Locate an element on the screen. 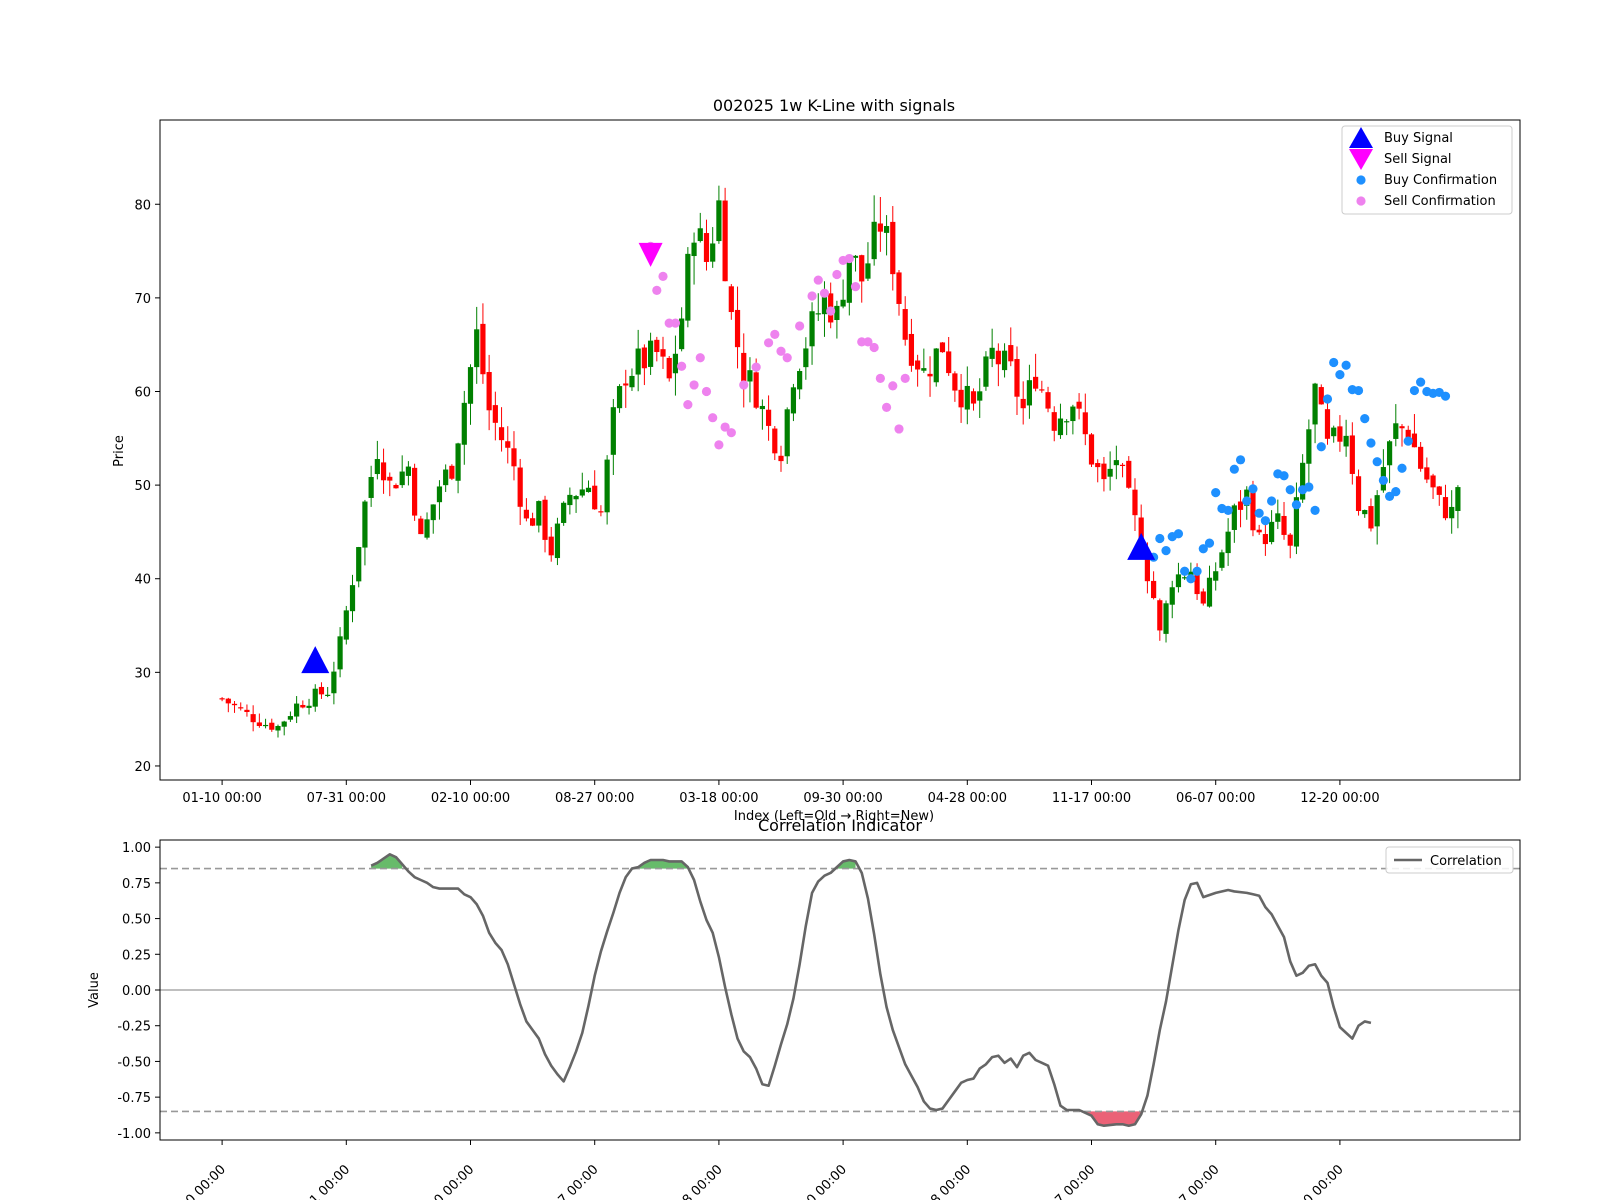 The width and height of the screenshot is (1600, 1200). sell-signal-marker is located at coordinates (650, 254).